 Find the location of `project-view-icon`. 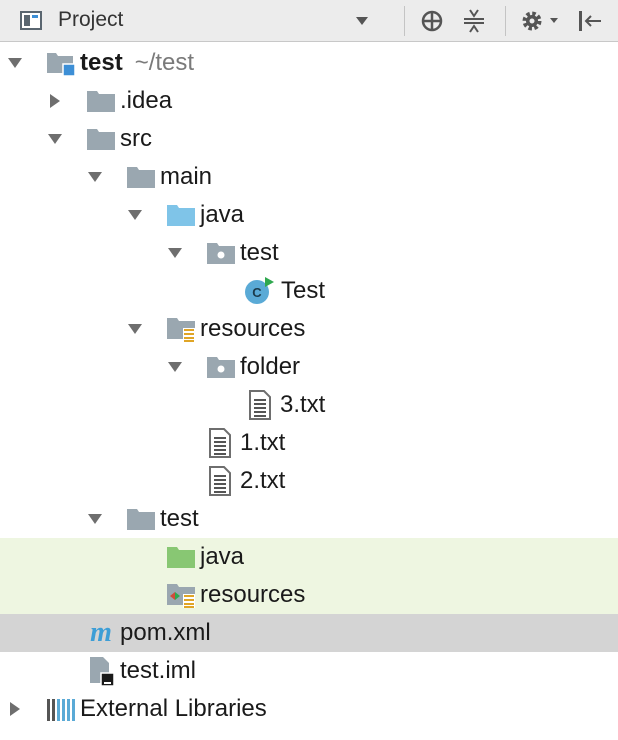

project-view-icon is located at coordinates (32, 20).